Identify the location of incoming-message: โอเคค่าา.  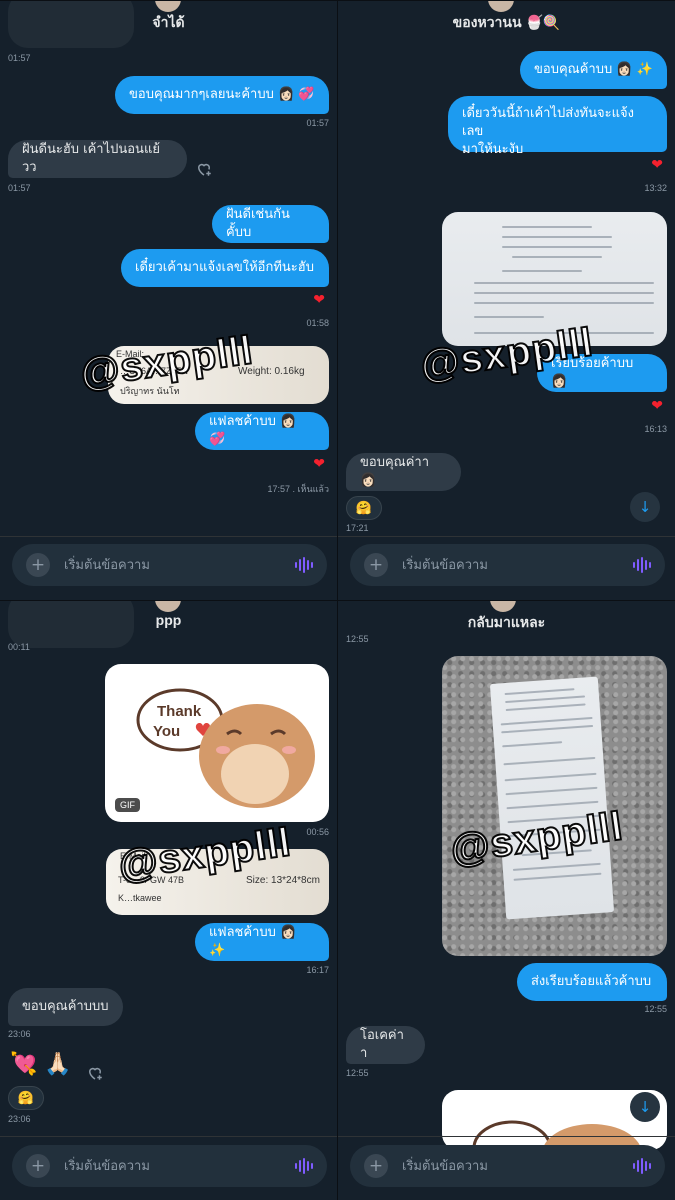
(385, 1045).